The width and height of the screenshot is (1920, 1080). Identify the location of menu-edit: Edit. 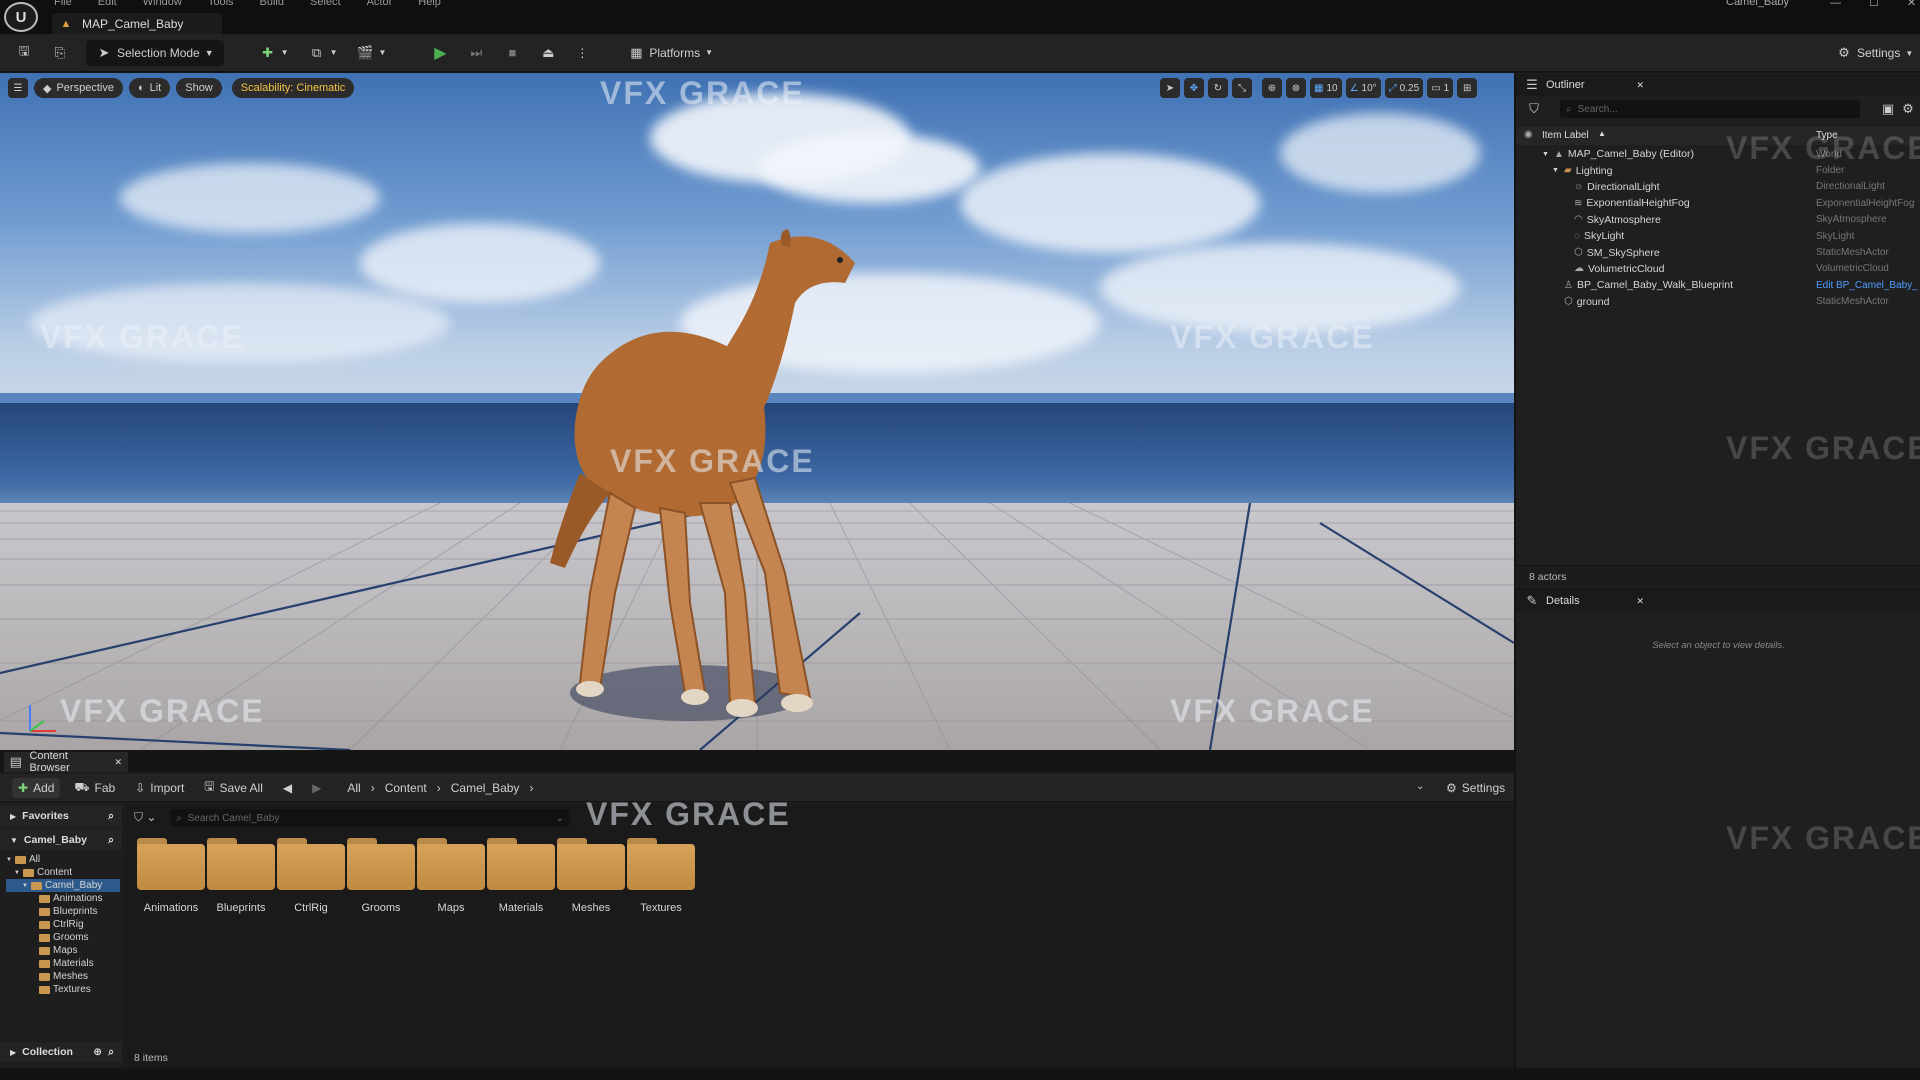
(107, 4).